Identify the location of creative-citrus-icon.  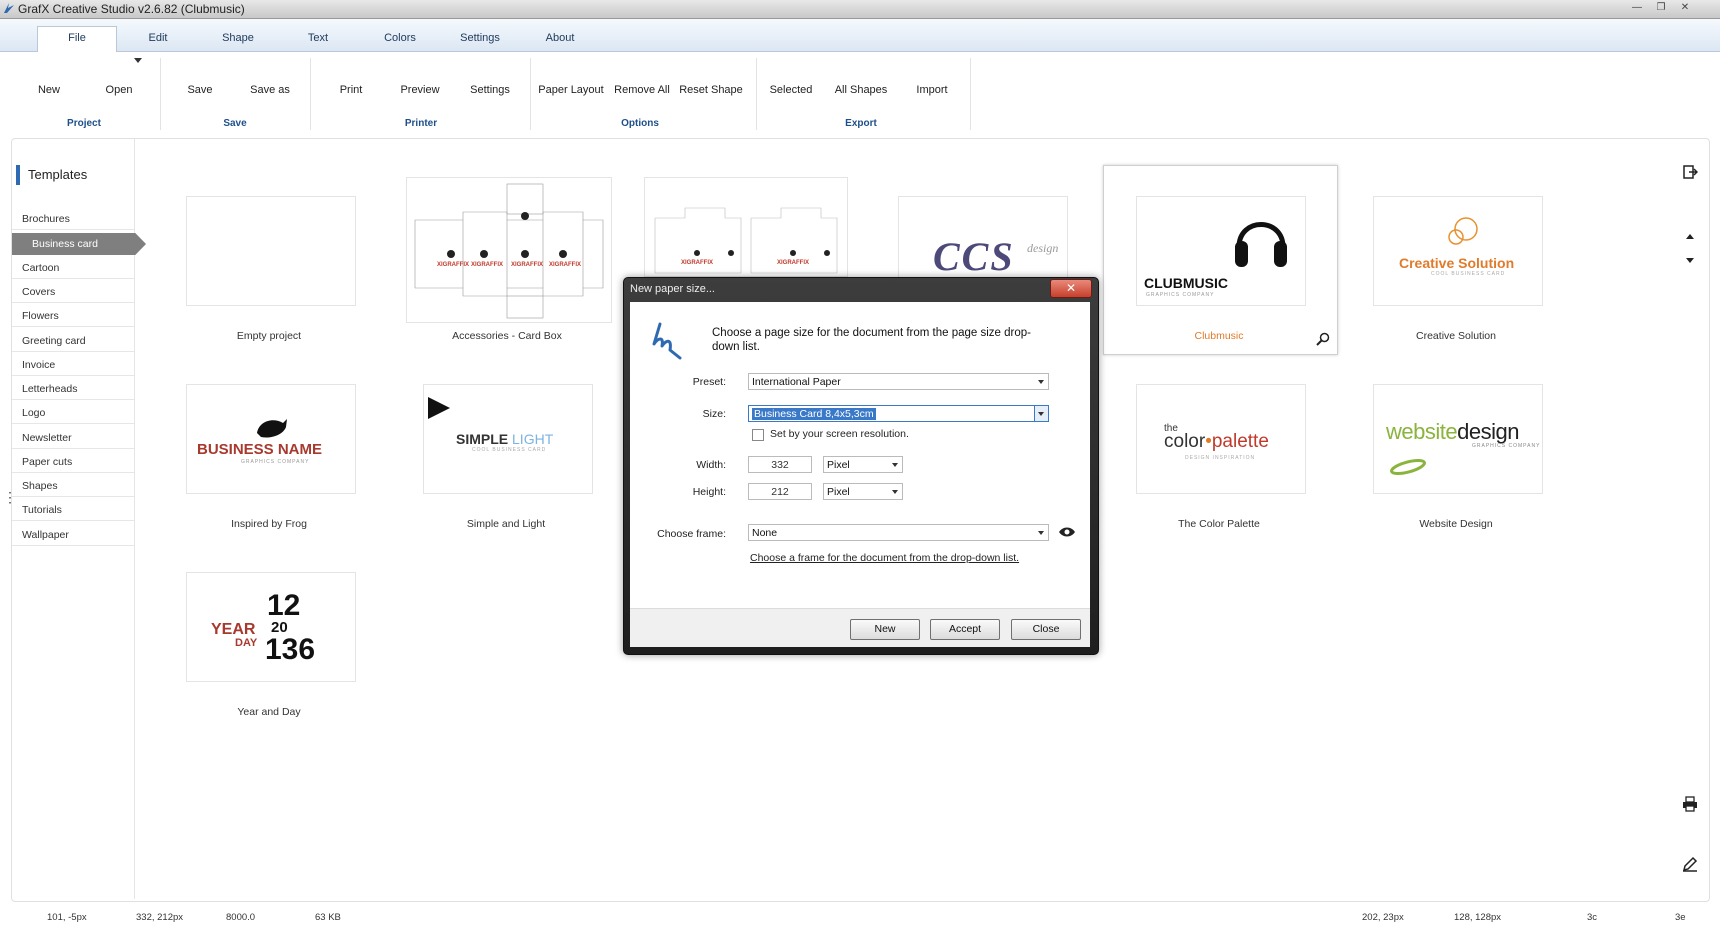
(1463, 231).